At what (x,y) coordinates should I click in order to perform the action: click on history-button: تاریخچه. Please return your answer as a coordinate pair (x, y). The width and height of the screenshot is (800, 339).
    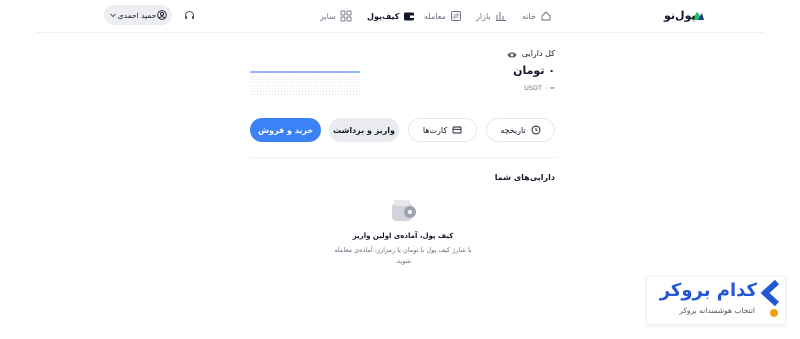
    Looking at the image, I should click on (520, 130).